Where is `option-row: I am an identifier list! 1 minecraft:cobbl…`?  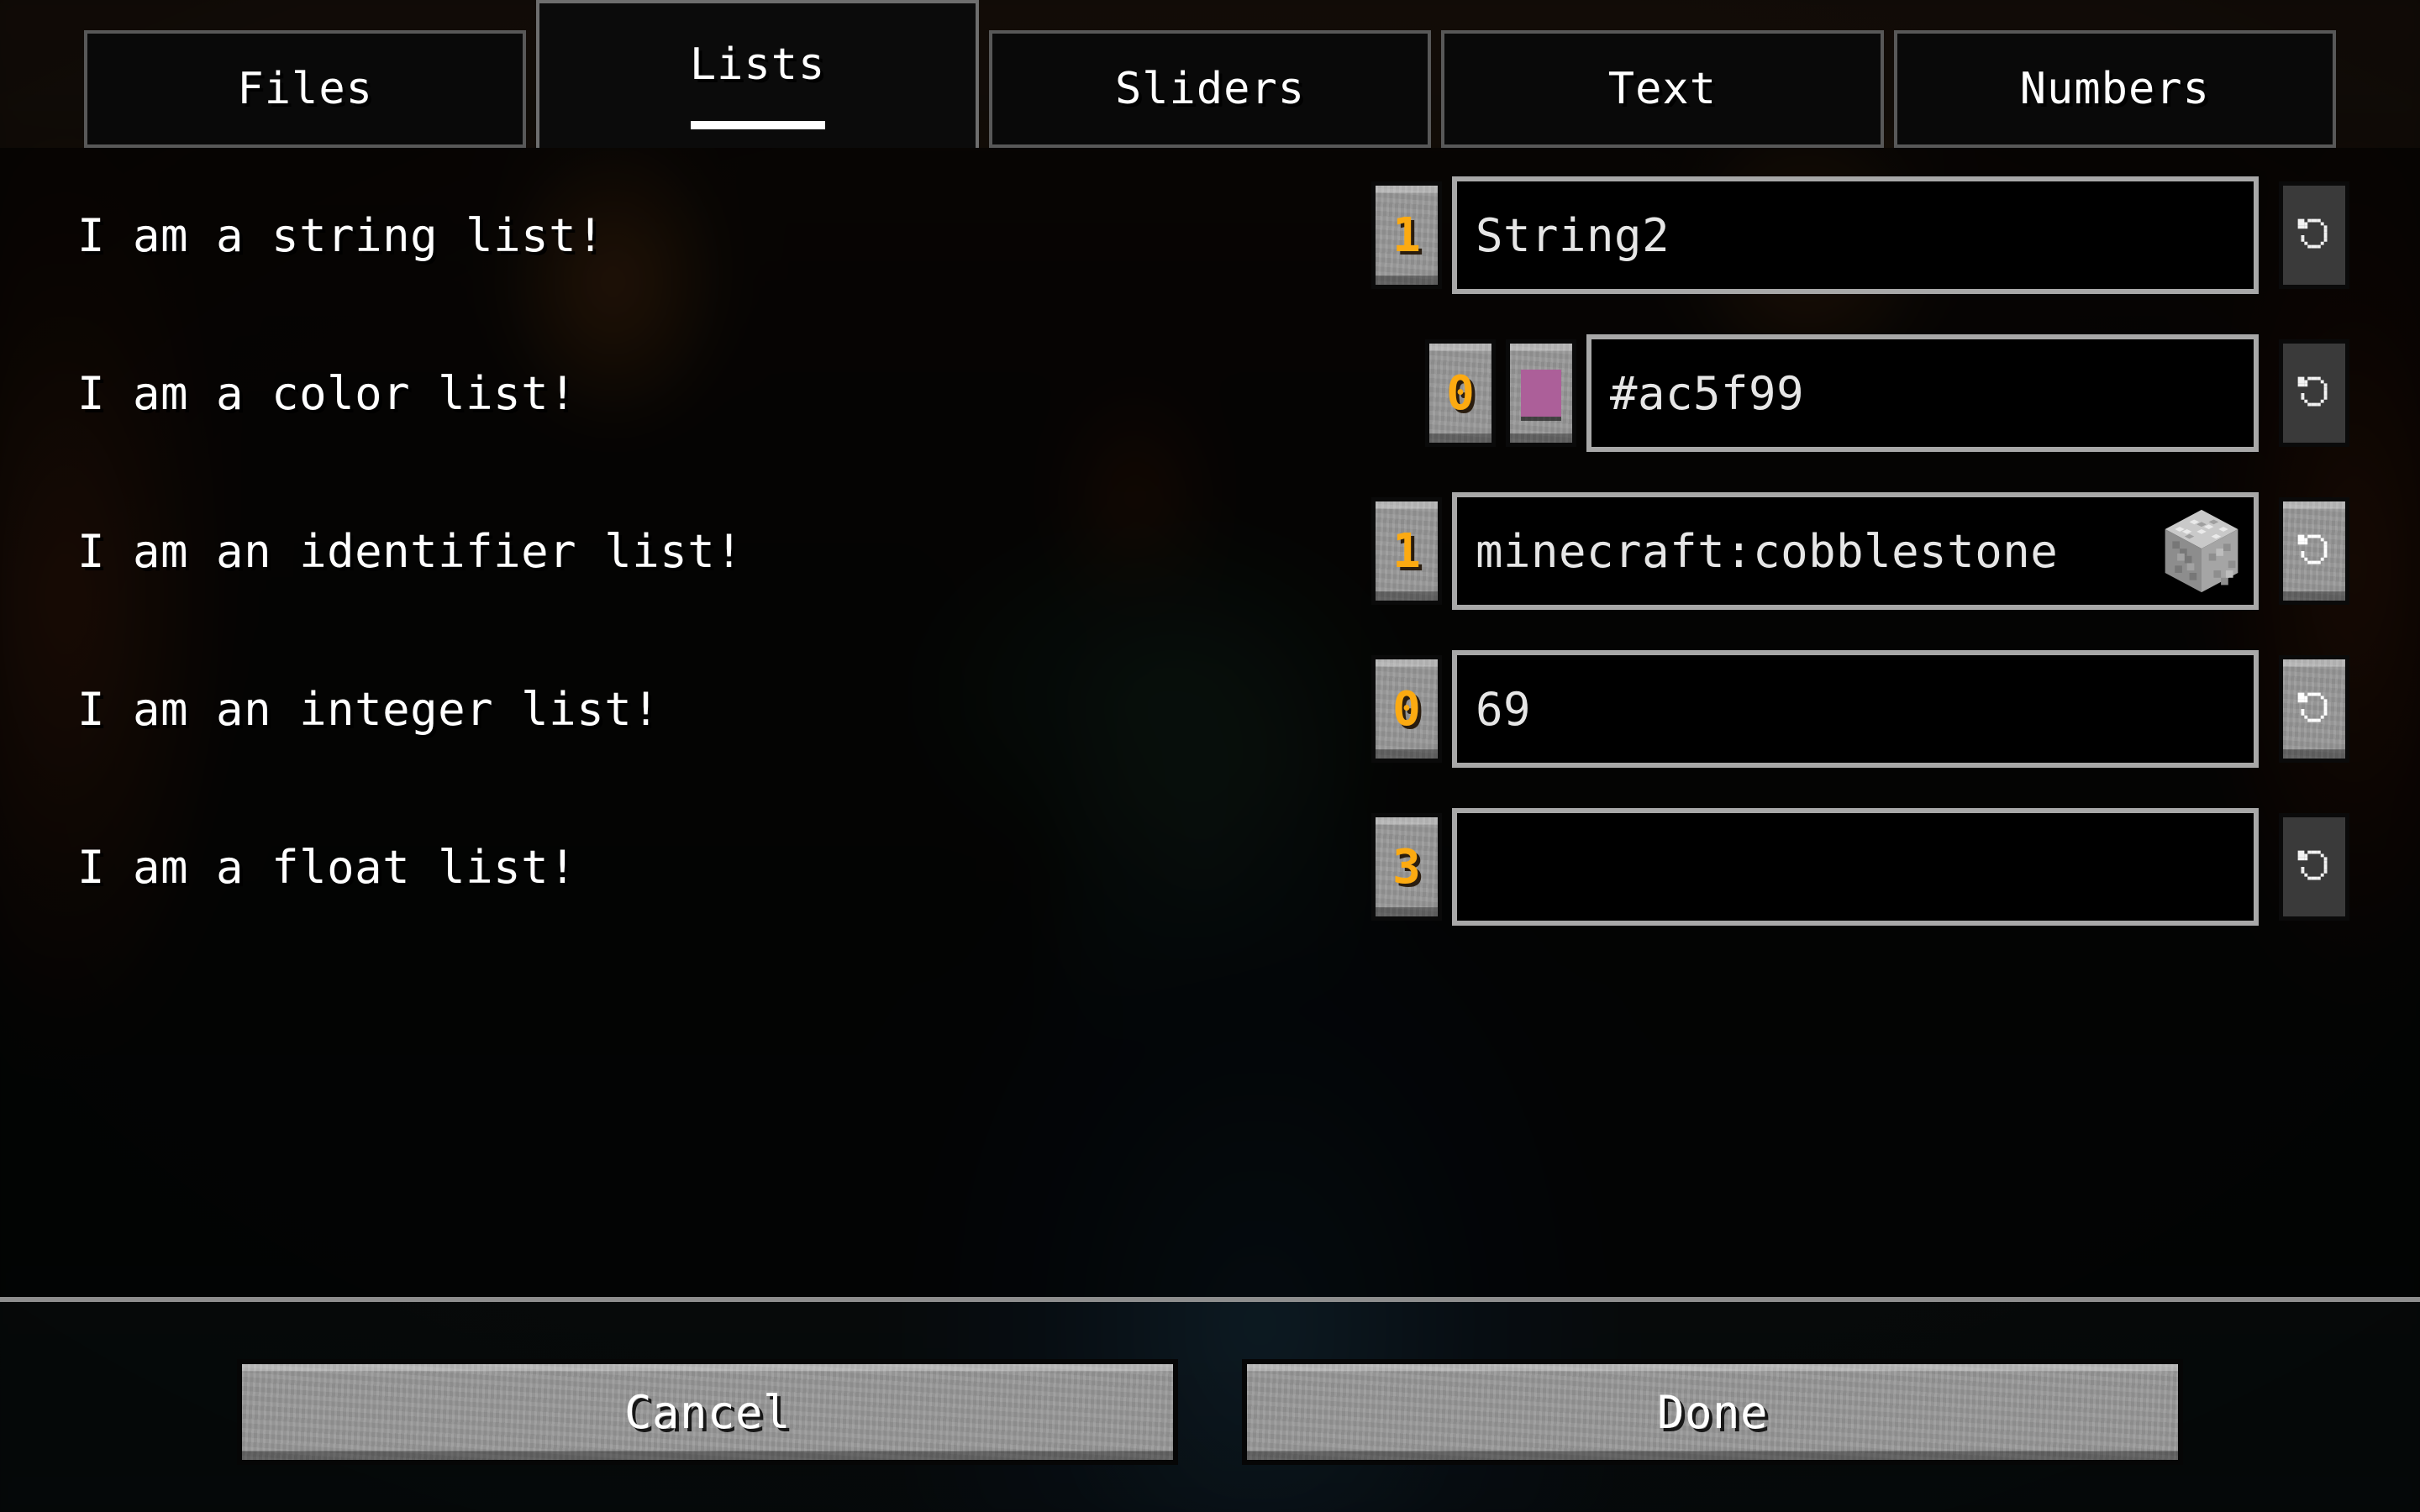
option-row: I am an identifier list! 1 minecraft:cobbl… is located at coordinates (1210, 551).